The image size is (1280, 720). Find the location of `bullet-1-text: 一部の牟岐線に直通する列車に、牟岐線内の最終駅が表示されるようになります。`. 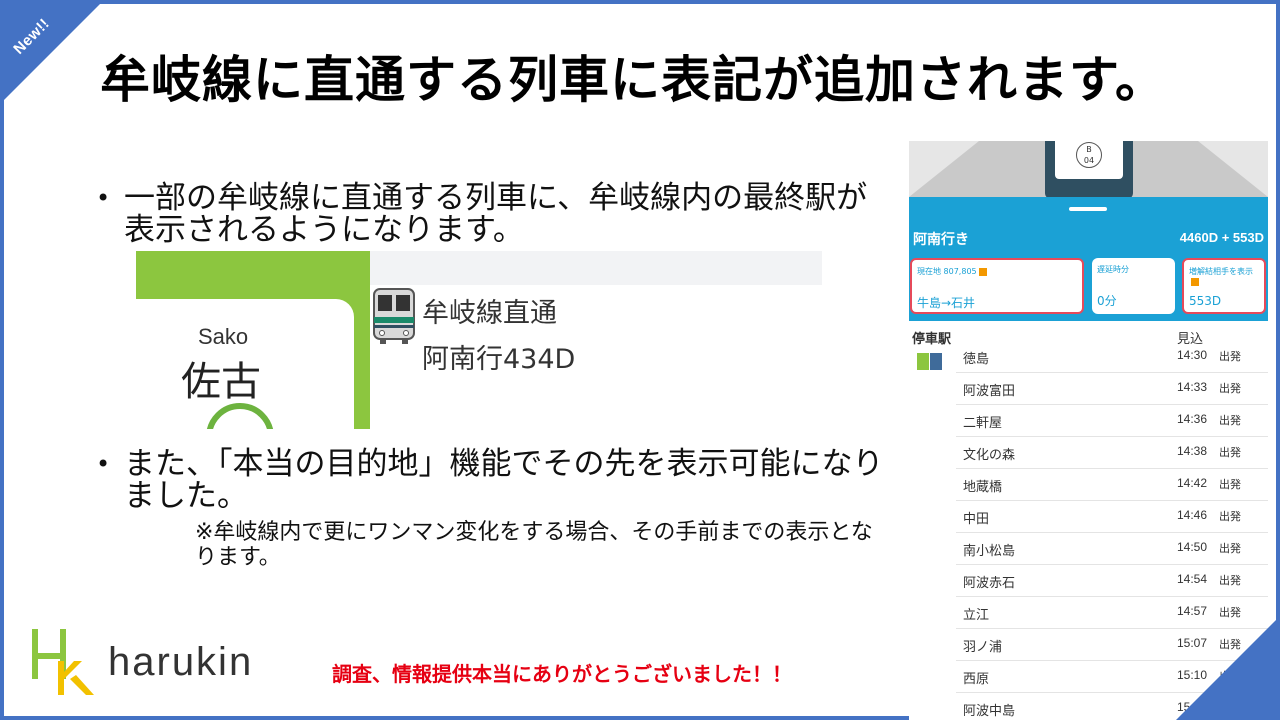

bullet-1-text: 一部の牟岐線に直通する列車に、牟岐線内の最終駅が表示されるようになります。 is located at coordinates (496, 214).